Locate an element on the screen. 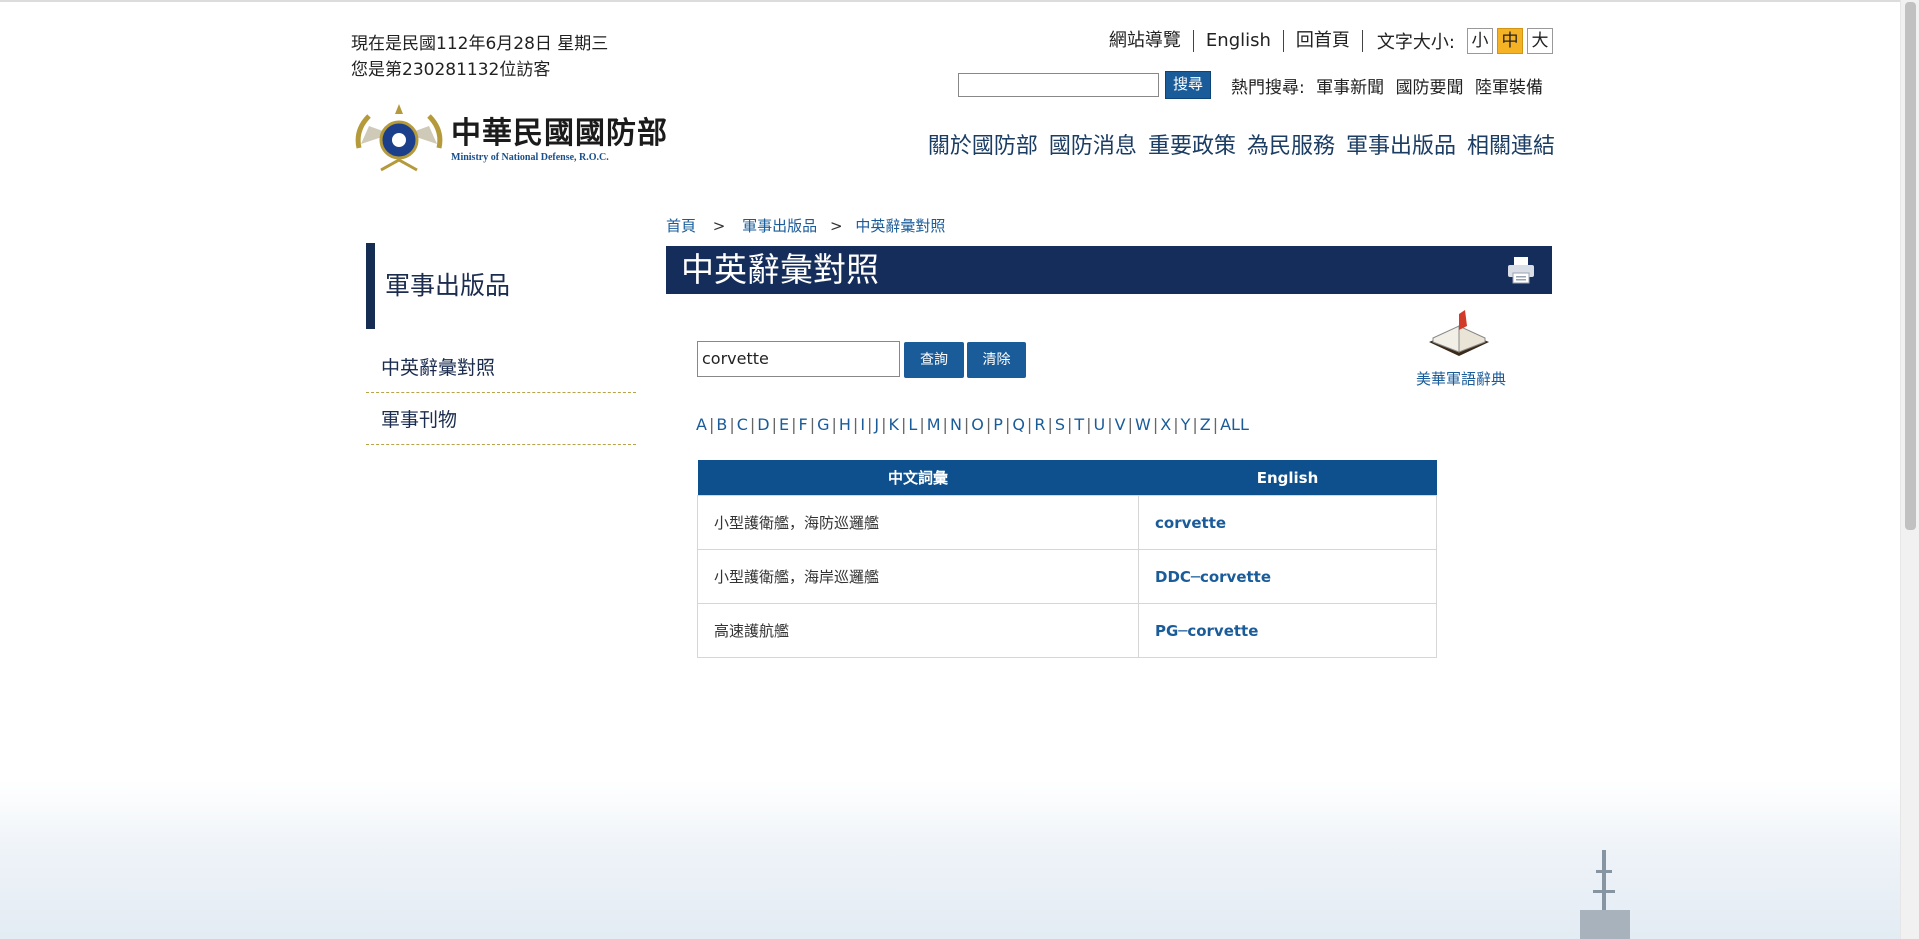  alphabet-letter-b: B is located at coordinates (721, 424).